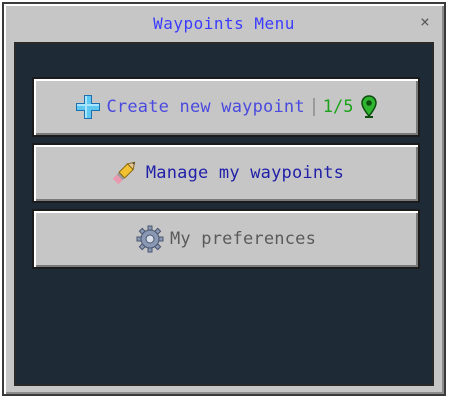 The image size is (450, 400). What do you see at coordinates (88, 107) in the screenshot?
I see `plus-icon` at bounding box center [88, 107].